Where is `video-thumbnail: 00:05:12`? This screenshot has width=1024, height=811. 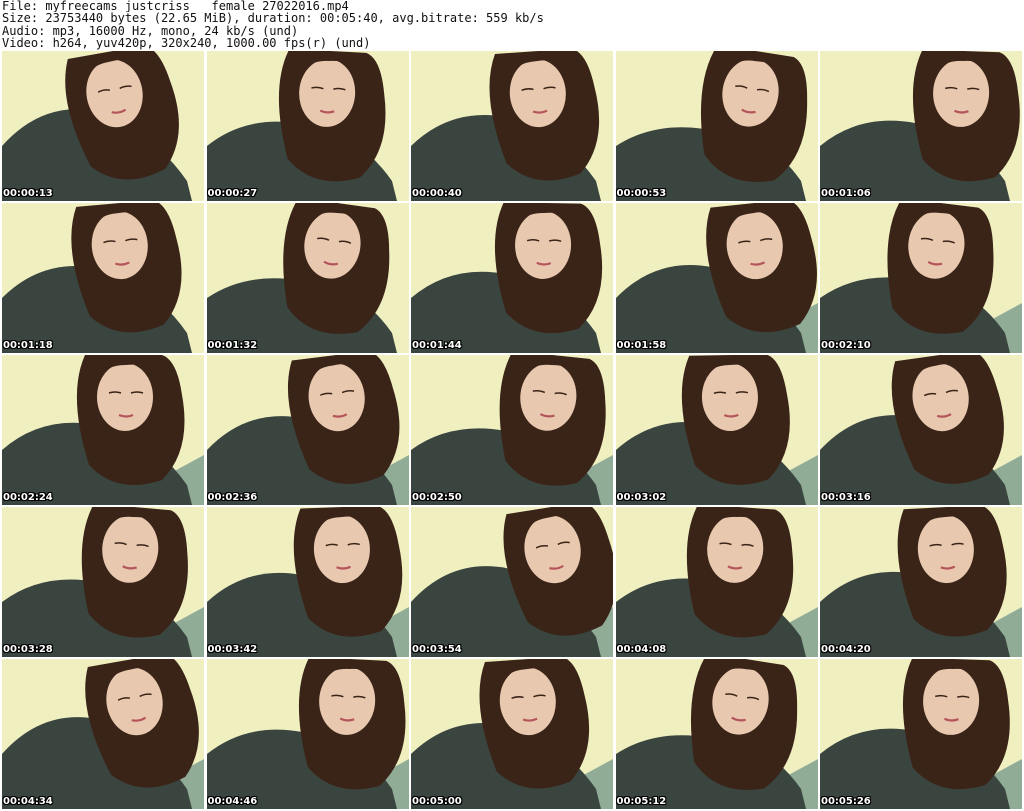 video-thumbnail: 00:05:12 is located at coordinates (716, 734).